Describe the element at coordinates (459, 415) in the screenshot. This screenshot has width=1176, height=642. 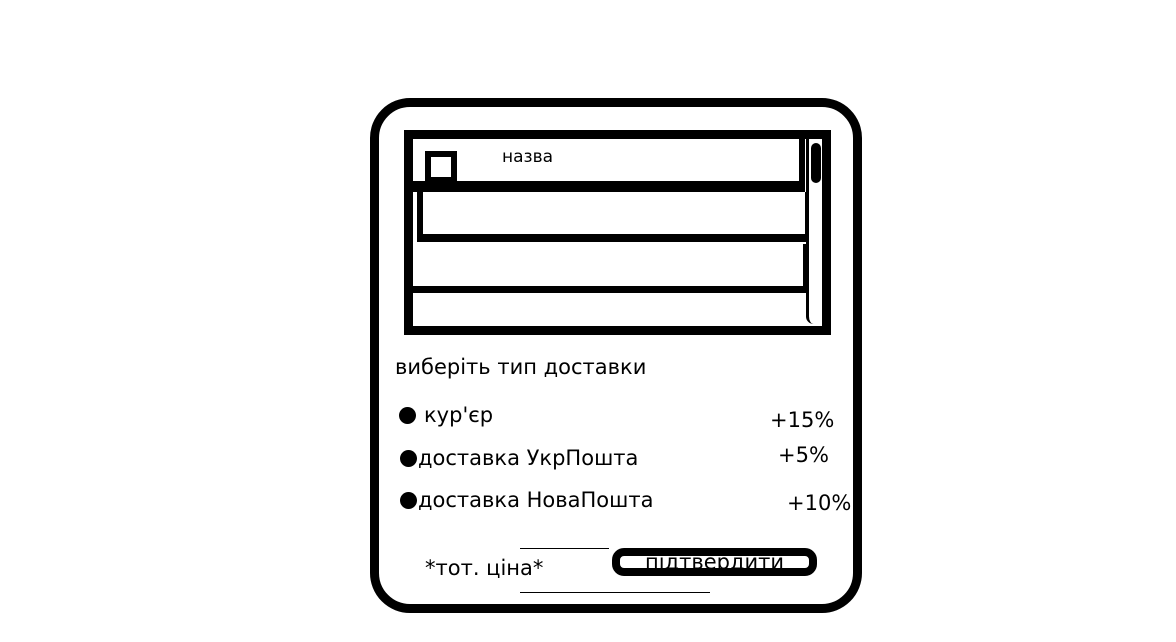
I see `delivery-option-label: кур'єр` at that location.